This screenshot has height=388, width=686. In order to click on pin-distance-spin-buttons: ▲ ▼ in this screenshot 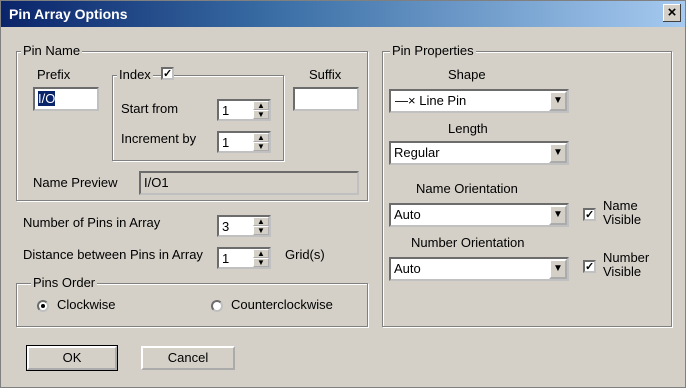, I will do `click(261, 258)`.